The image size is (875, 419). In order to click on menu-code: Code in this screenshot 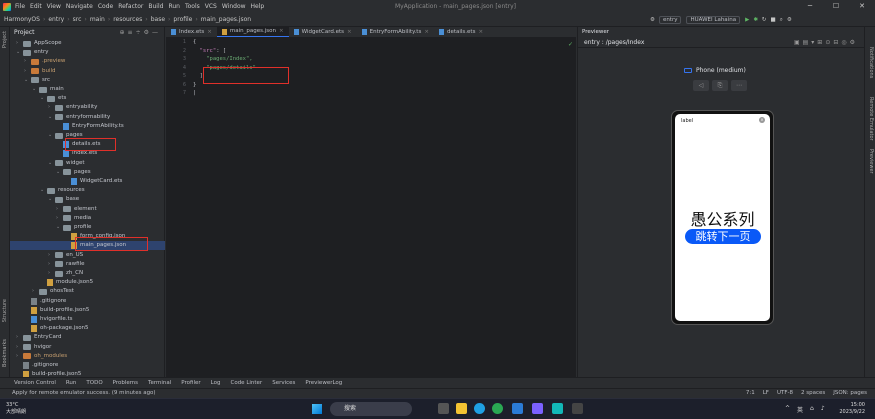, I will do `click(105, 6)`.